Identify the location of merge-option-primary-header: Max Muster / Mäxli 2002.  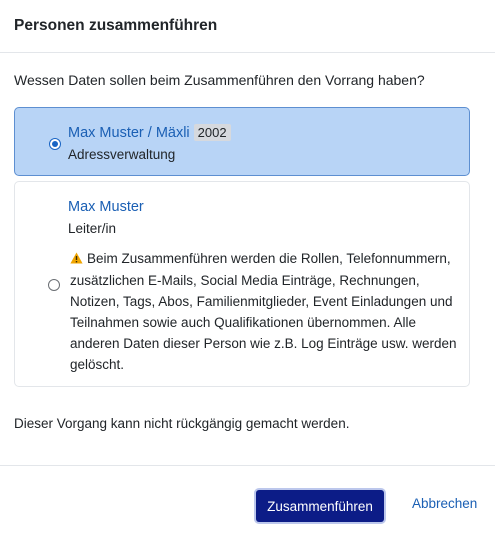
(149, 132).